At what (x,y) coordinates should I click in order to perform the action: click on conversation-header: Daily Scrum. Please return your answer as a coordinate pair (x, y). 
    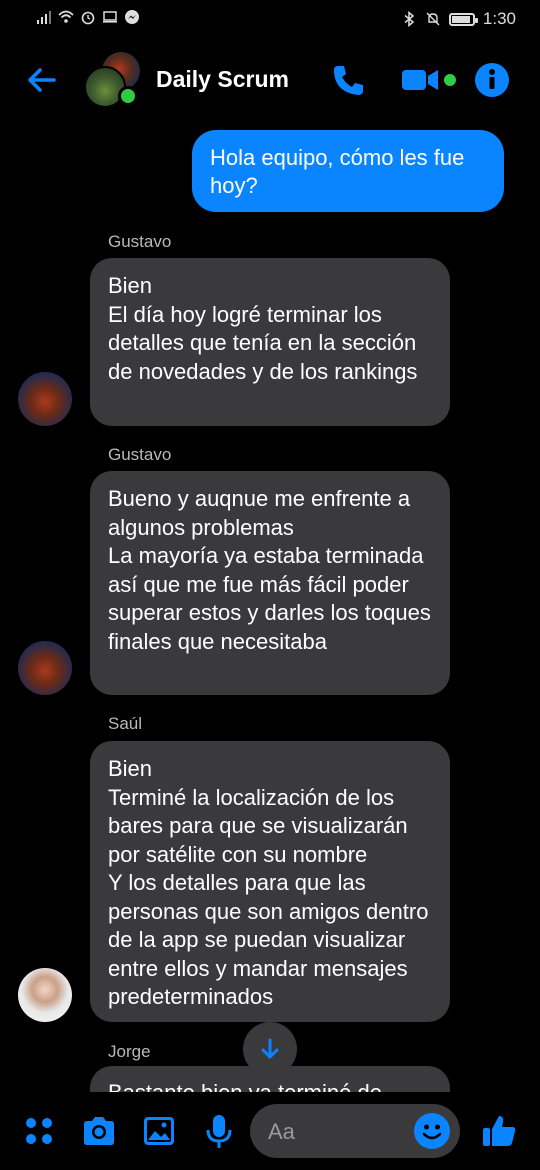
    Looking at the image, I should click on (270, 80).